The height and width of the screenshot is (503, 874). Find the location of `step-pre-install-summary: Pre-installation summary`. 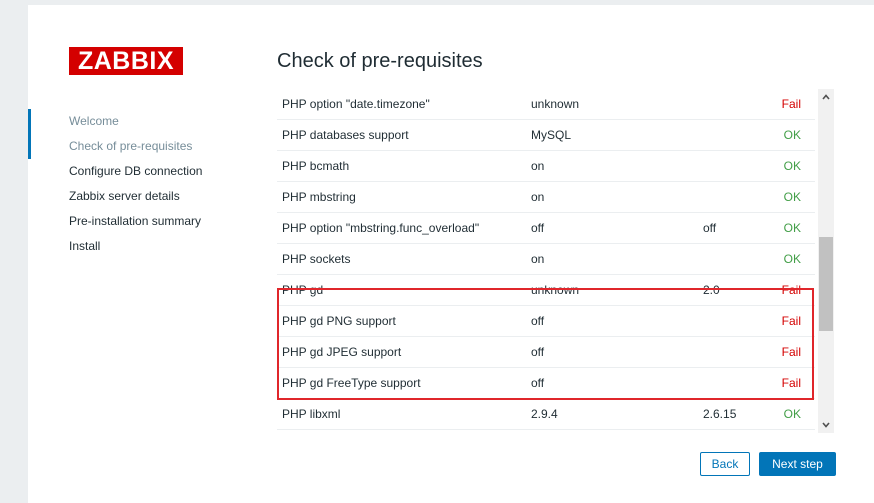

step-pre-install-summary: Pre-installation summary is located at coordinates (135, 221).